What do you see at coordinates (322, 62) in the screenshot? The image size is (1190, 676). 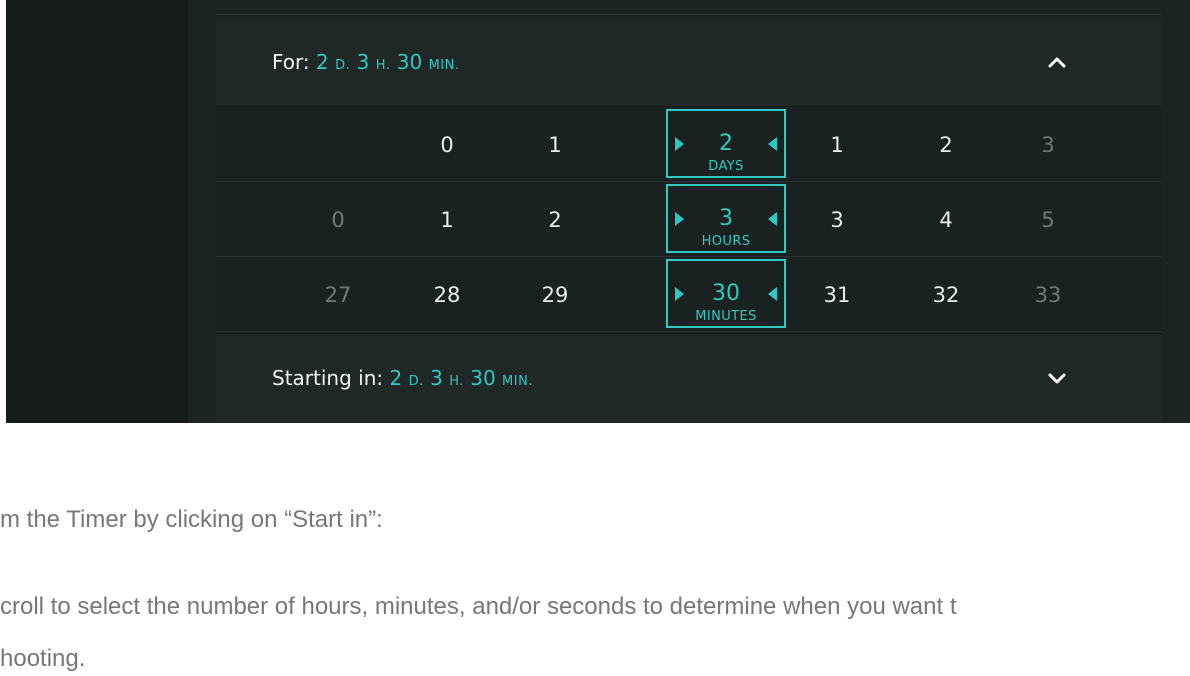 I see `for-days-value: 2` at bounding box center [322, 62].